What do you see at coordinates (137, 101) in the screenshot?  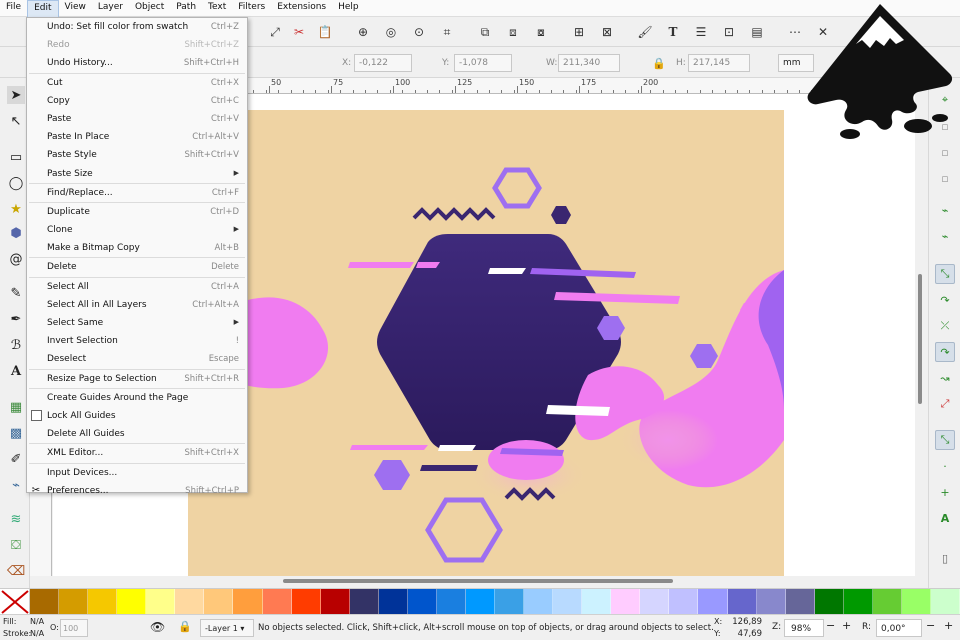 I see `menu-item-copy: Copy Ctrl+C` at bounding box center [137, 101].